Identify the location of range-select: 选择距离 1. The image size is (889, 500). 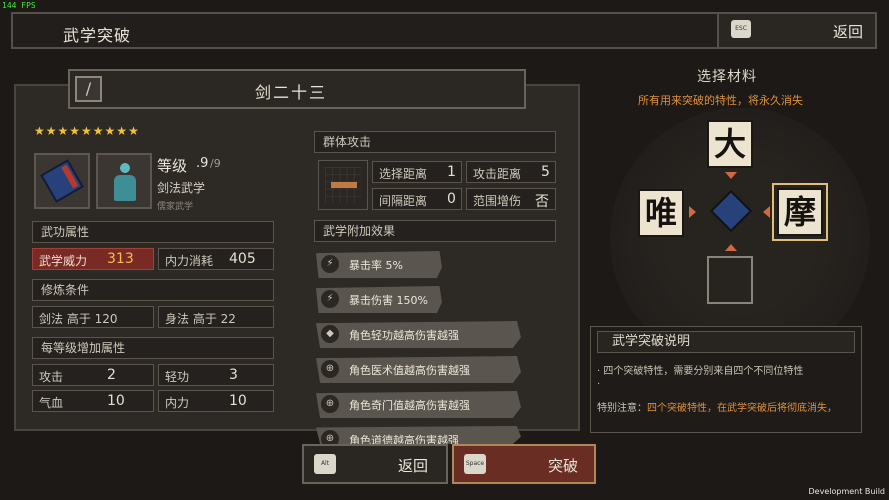
(417, 172).